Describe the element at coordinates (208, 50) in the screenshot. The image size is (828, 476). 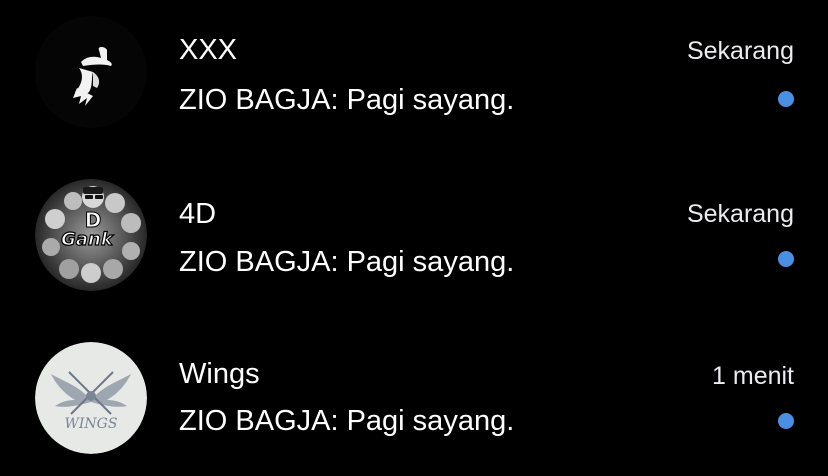
I see `chat-name: XXX` at that location.